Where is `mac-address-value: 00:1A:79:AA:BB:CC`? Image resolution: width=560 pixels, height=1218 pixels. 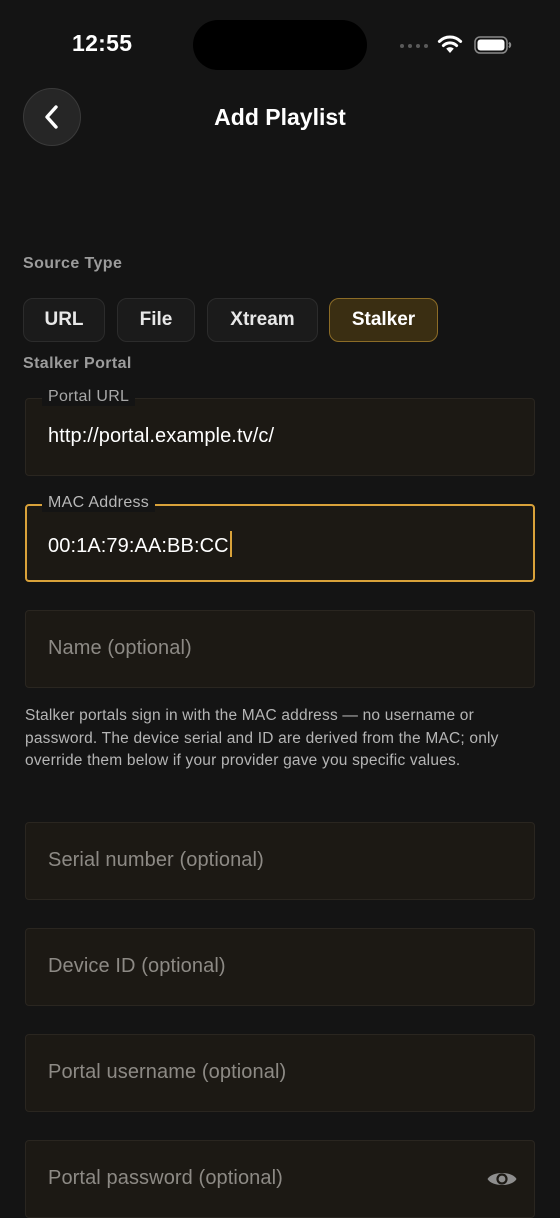 mac-address-value: 00:1A:79:AA:BB:CC is located at coordinates (138, 546).